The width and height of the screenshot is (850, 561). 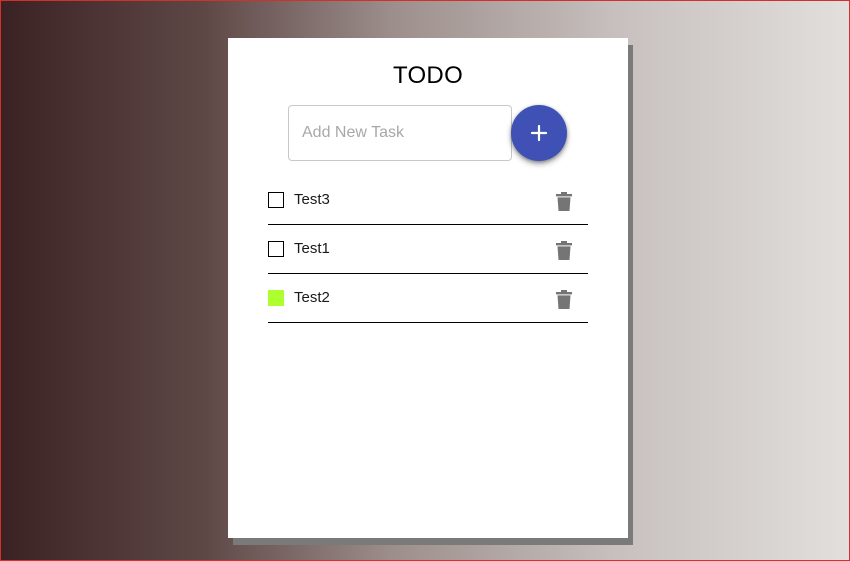 I want to click on add-task-button, so click(x=539, y=133).